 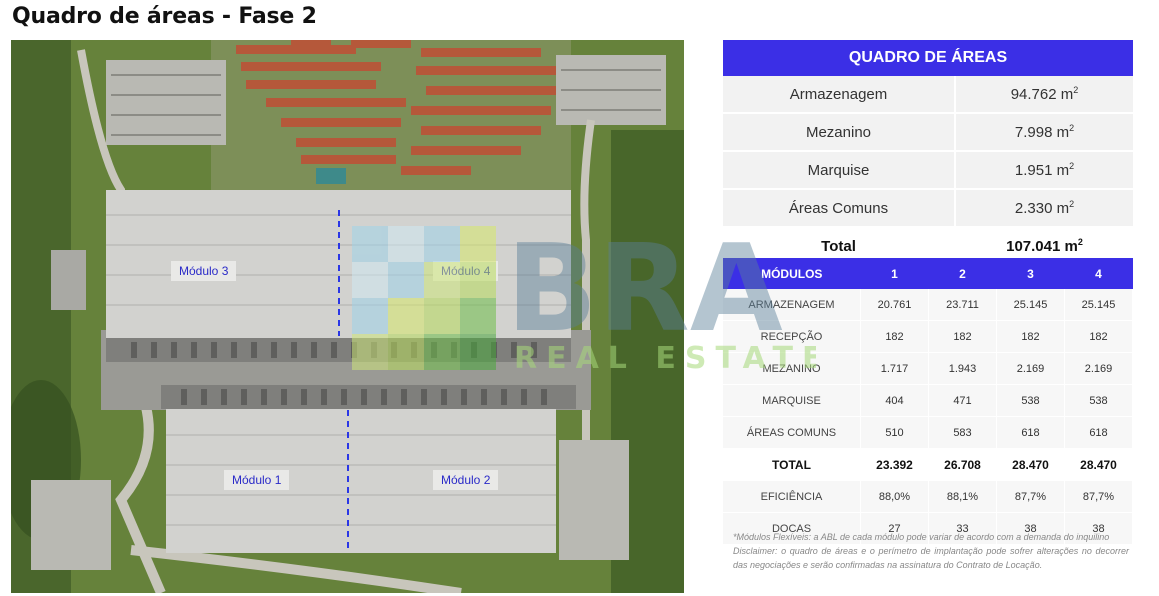 I want to click on areas-row-label: Mezanino, so click(x=839, y=132).